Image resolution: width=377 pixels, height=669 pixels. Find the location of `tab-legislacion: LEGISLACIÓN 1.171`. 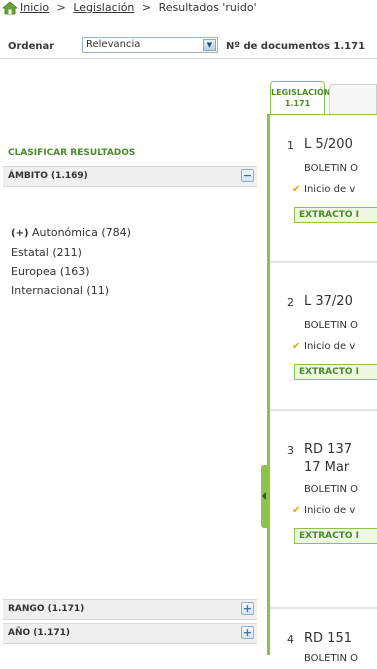

tab-legislacion: LEGISLACIÓN 1.171 is located at coordinates (300, 98).